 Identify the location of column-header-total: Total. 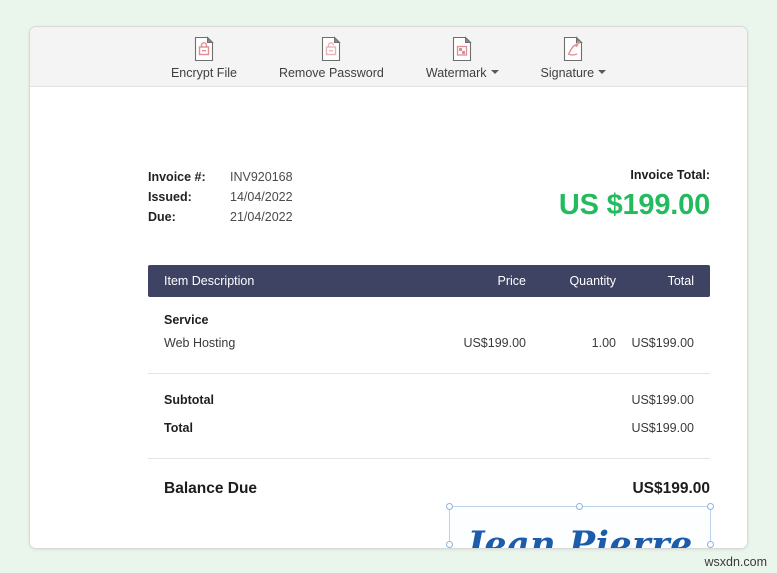
(680, 281).